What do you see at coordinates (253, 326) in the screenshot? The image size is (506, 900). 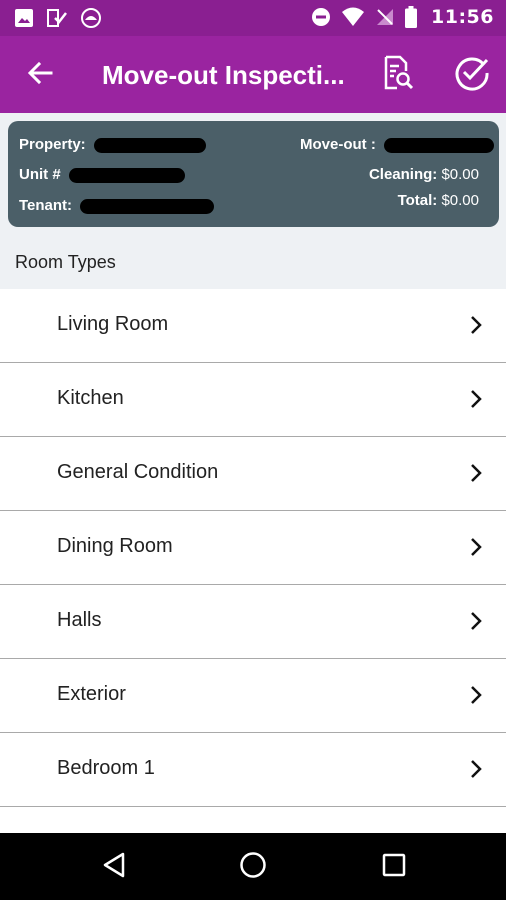 I see `room-item-living-room: Living Room` at bounding box center [253, 326].